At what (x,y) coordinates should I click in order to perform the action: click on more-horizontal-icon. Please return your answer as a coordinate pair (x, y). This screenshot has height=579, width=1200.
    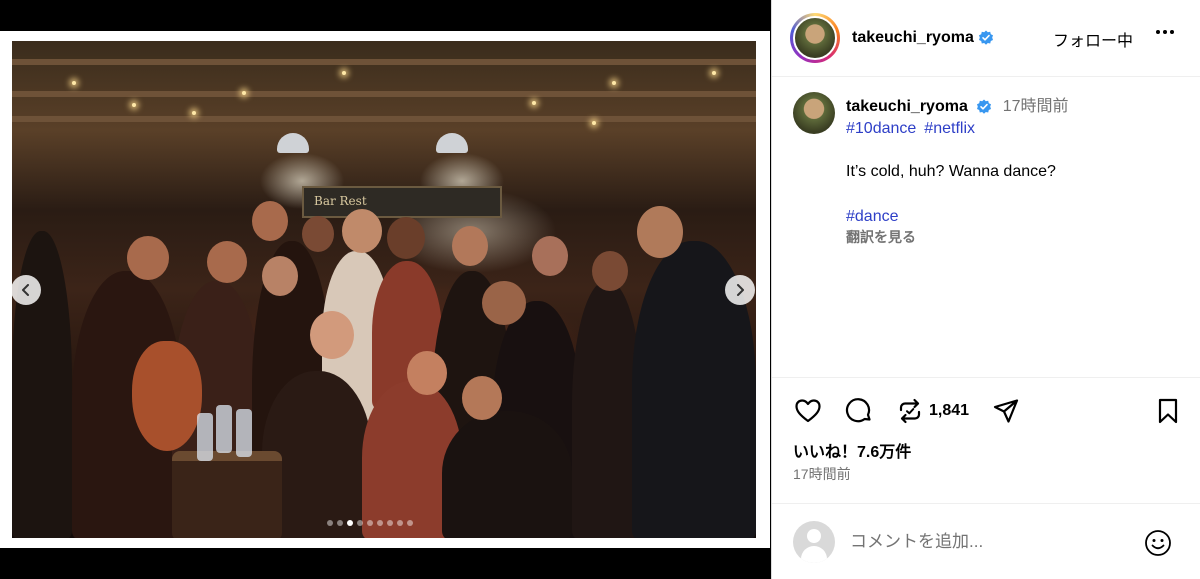
    Looking at the image, I should click on (1165, 32).